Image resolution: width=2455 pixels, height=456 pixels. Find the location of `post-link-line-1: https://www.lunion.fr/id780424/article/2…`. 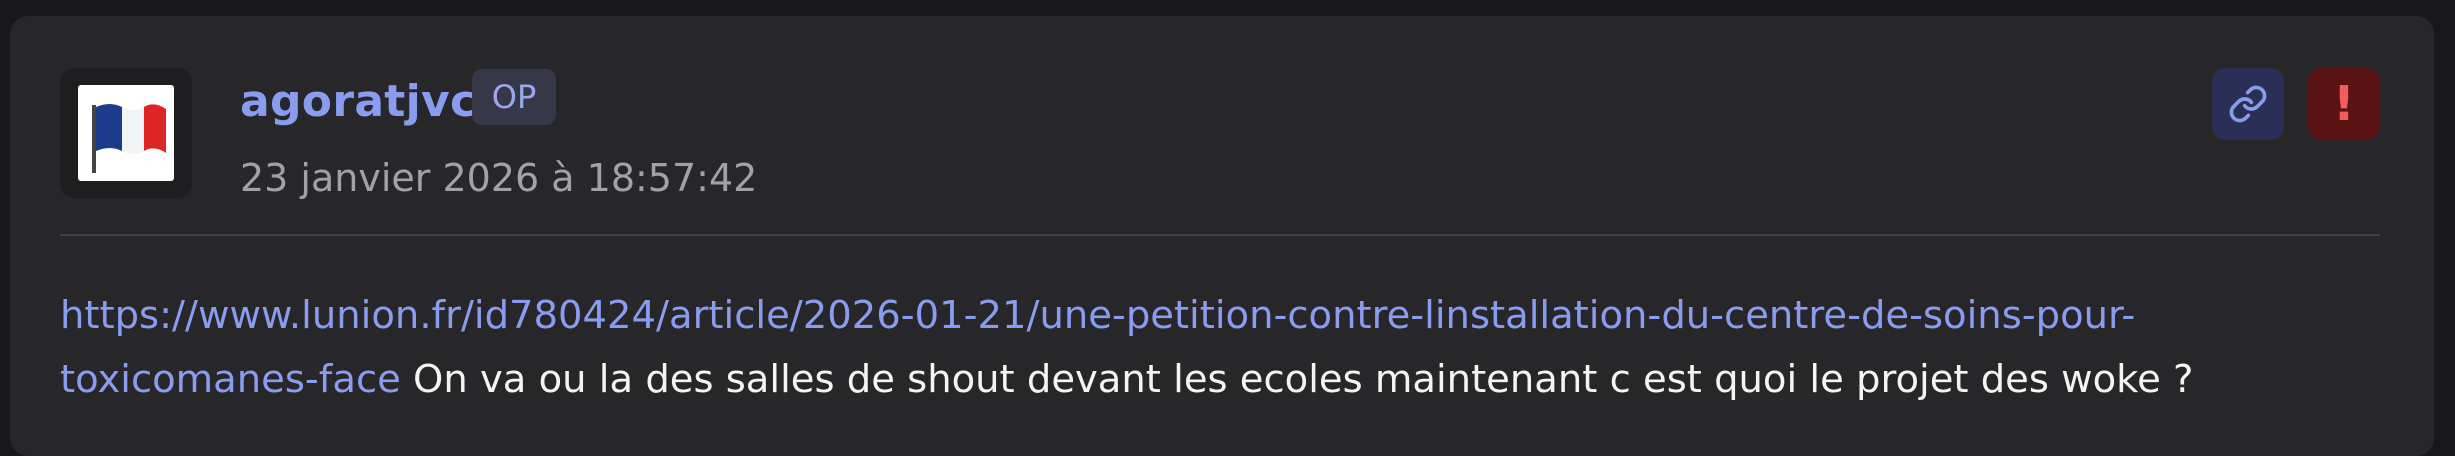

post-link-line-1: https://www.lunion.fr/id780424/article/2… is located at coordinates (1098, 315).